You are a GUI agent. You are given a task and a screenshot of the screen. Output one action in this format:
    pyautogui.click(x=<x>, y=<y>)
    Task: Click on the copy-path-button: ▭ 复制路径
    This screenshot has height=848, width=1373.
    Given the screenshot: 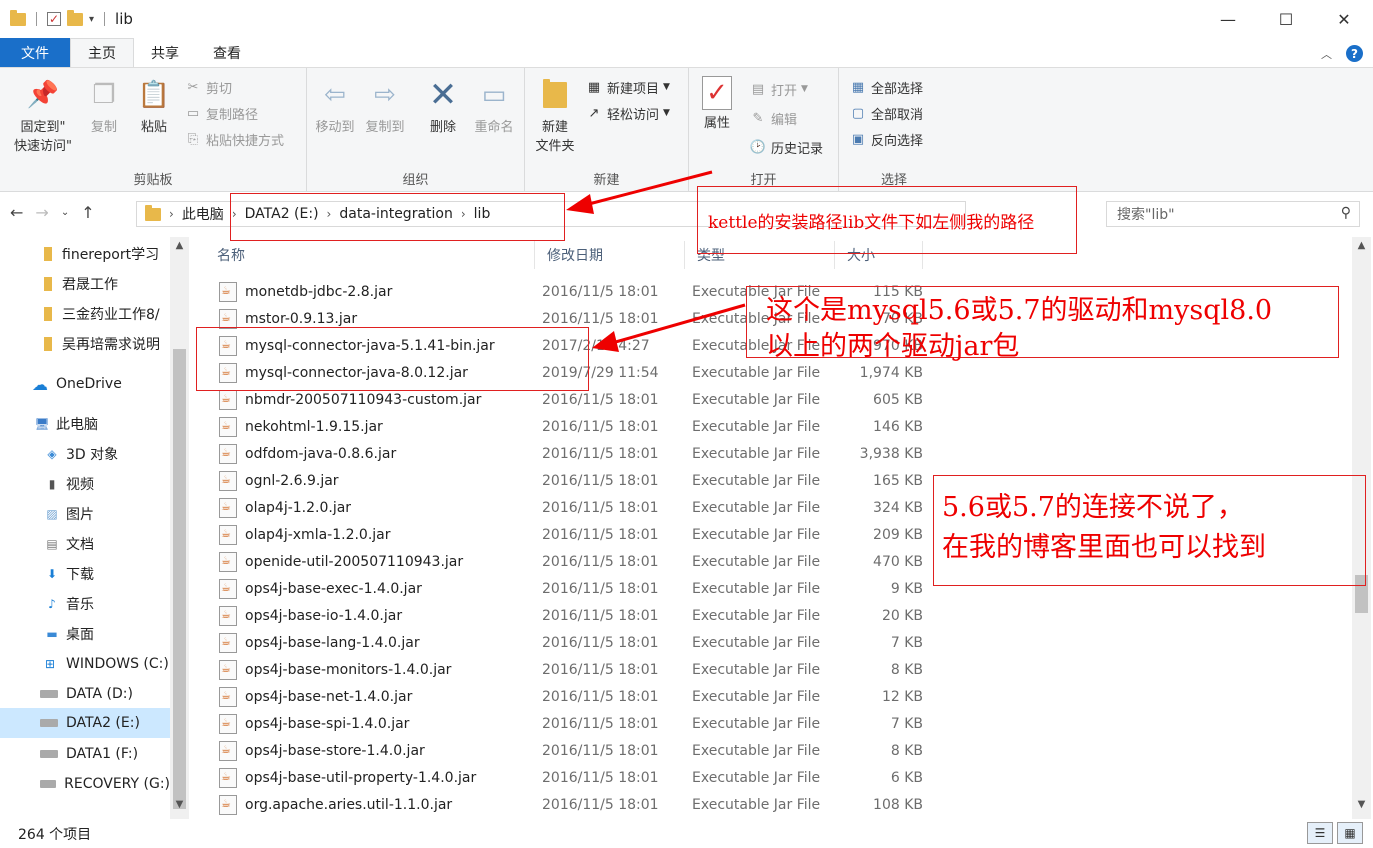 What is the action you would take?
    pyautogui.click(x=221, y=113)
    